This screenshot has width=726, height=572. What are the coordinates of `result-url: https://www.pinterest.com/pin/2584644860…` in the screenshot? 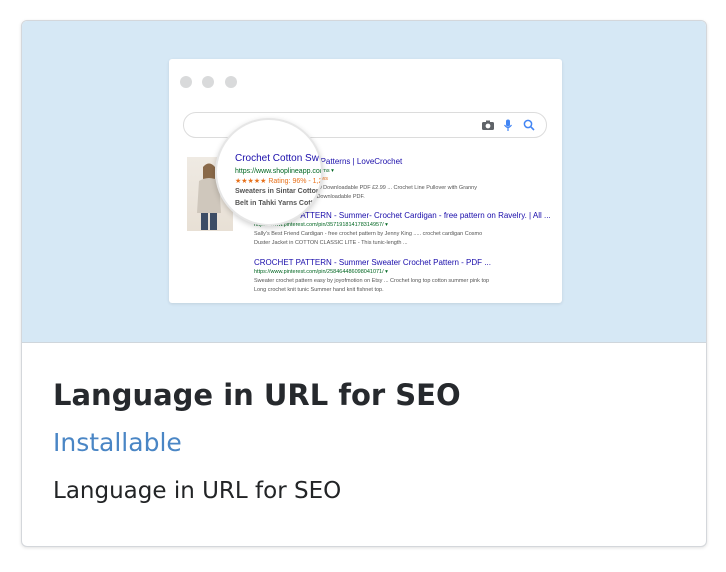 It's located at (321, 272).